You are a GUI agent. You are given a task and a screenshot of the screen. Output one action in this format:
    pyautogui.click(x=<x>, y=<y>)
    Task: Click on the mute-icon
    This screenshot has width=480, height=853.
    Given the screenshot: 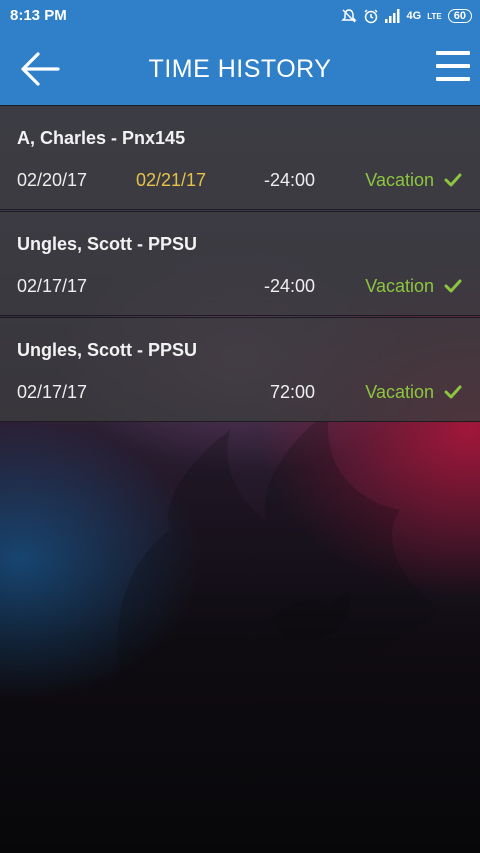 What is the action you would take?
    pyautogui.click(x=348, y=16)
    